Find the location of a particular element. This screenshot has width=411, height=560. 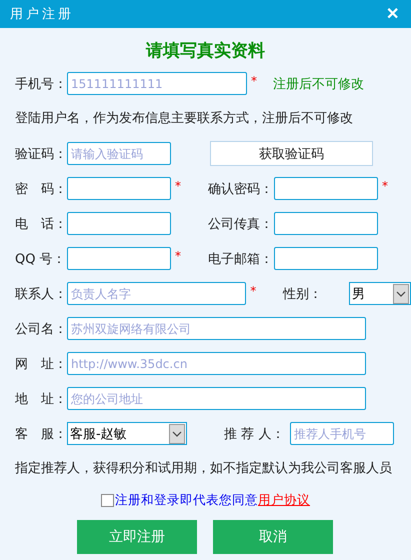

field-label: 性别： is located at coordinates (303, 294).